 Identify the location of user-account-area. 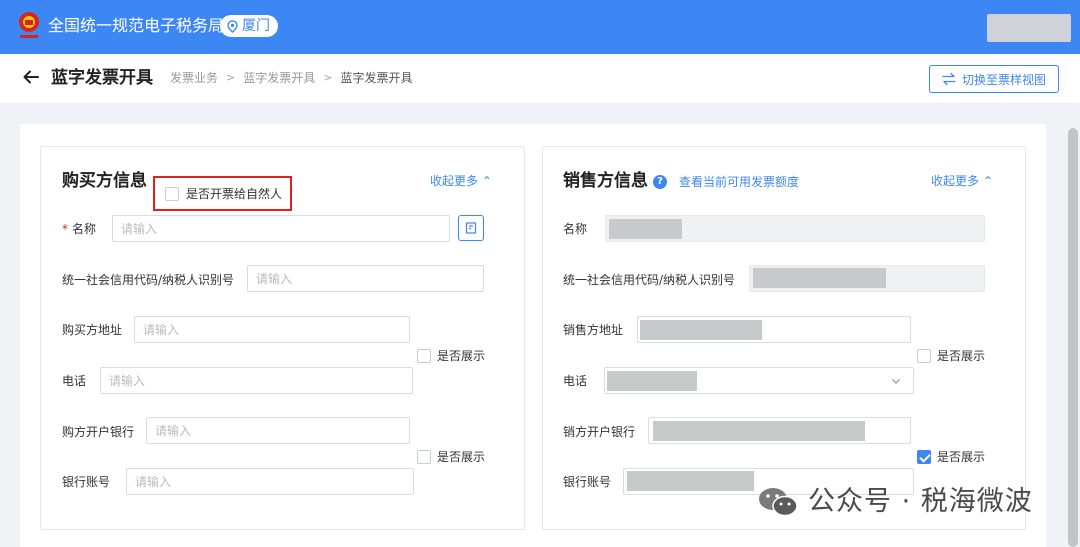
(1029, 28).